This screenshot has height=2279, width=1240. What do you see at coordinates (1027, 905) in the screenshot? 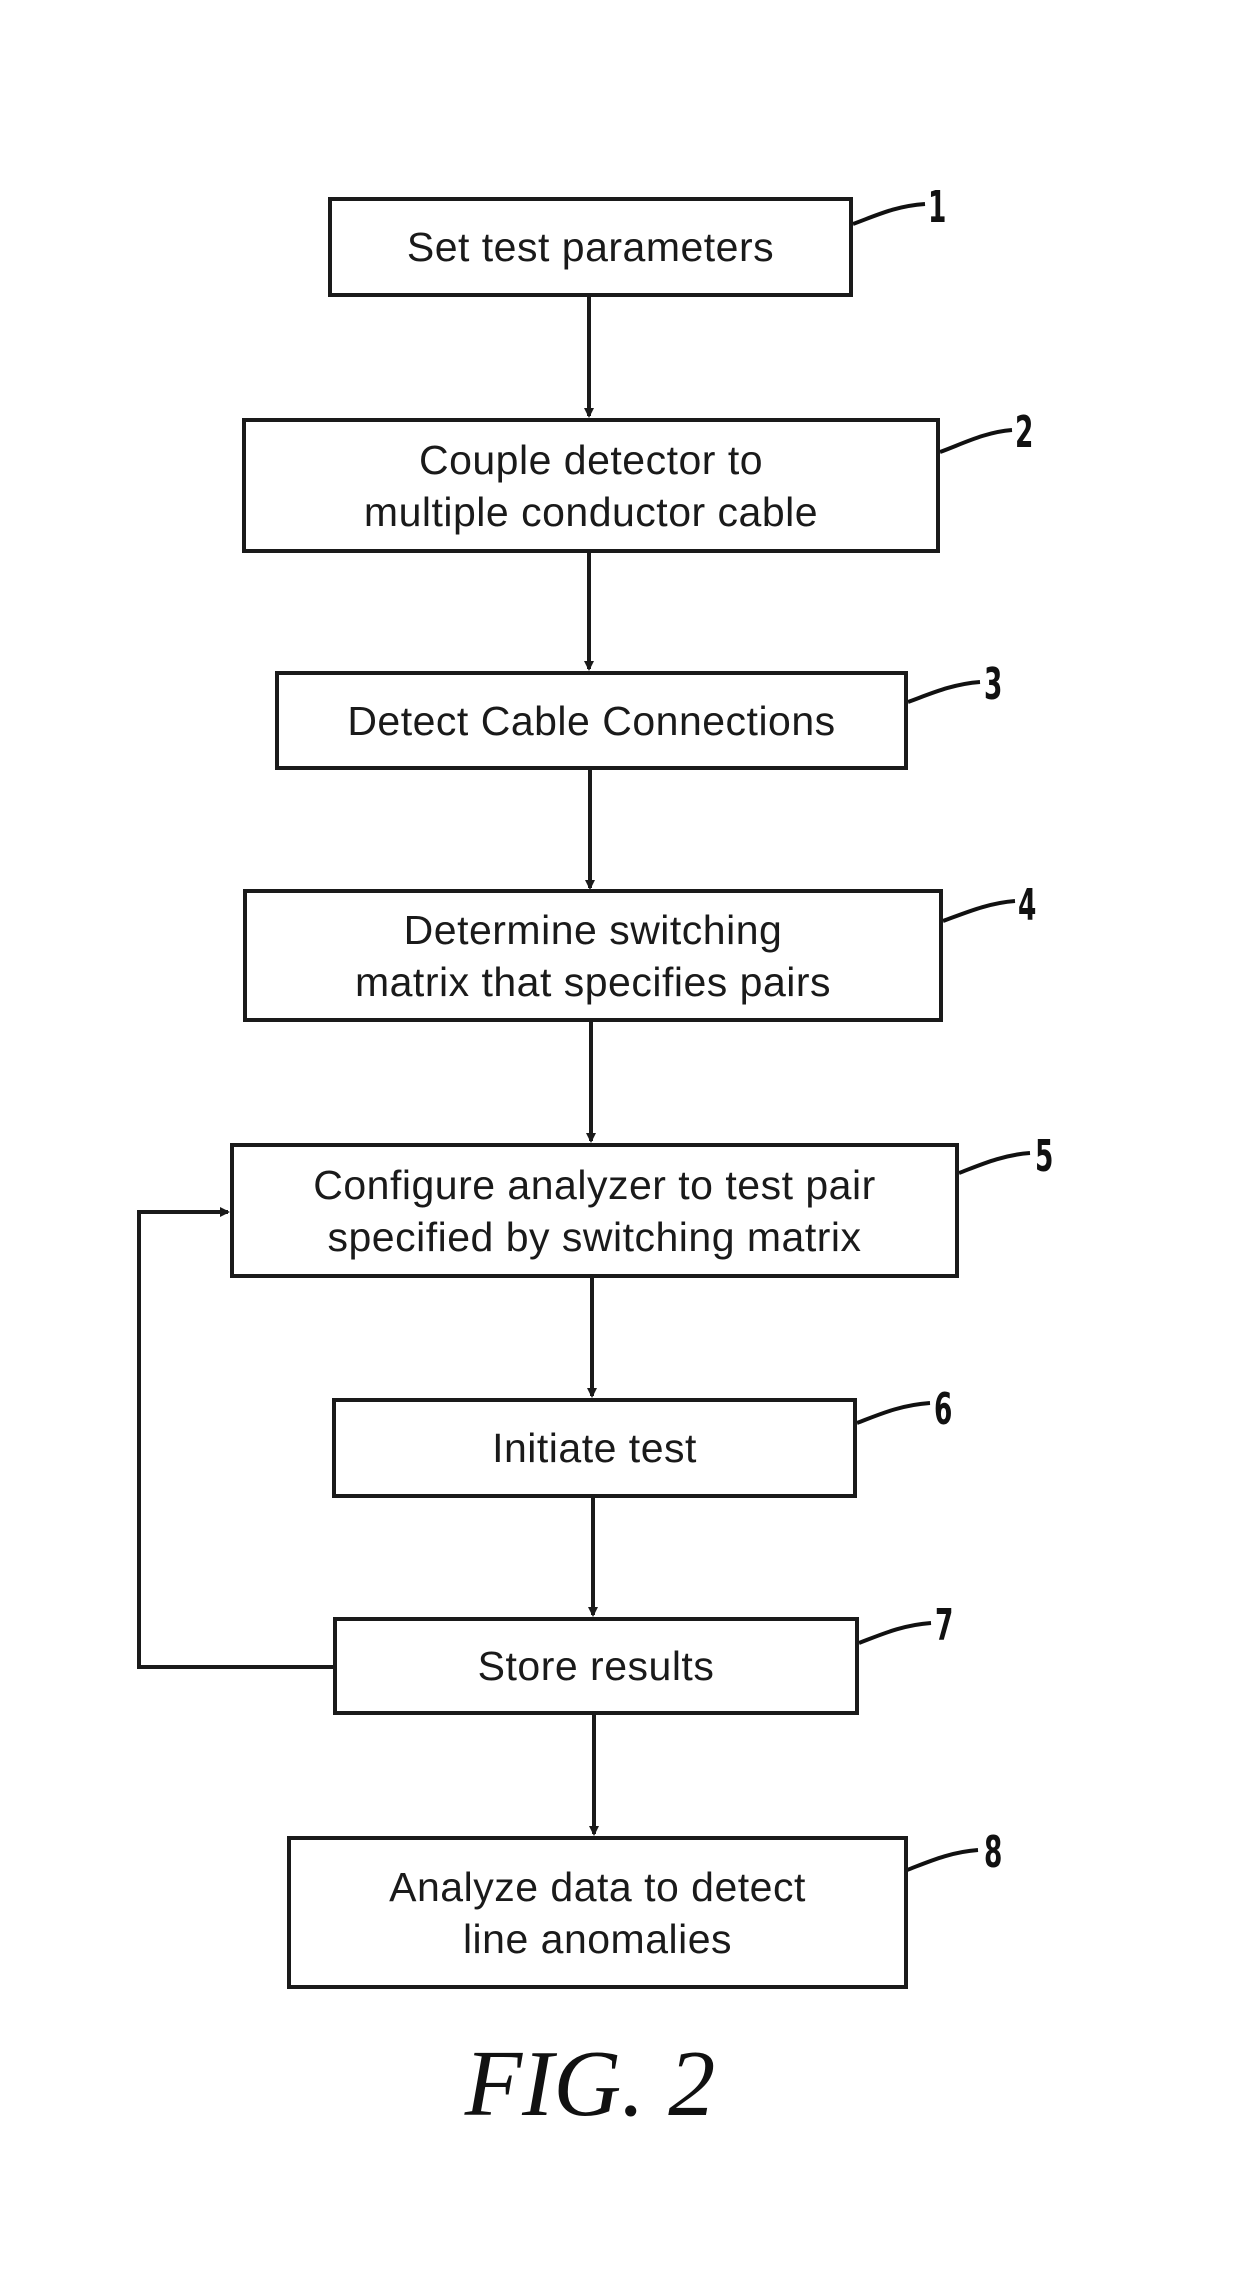
I see `ref-numeral-4: 4` at bounding box center [1027, 905].